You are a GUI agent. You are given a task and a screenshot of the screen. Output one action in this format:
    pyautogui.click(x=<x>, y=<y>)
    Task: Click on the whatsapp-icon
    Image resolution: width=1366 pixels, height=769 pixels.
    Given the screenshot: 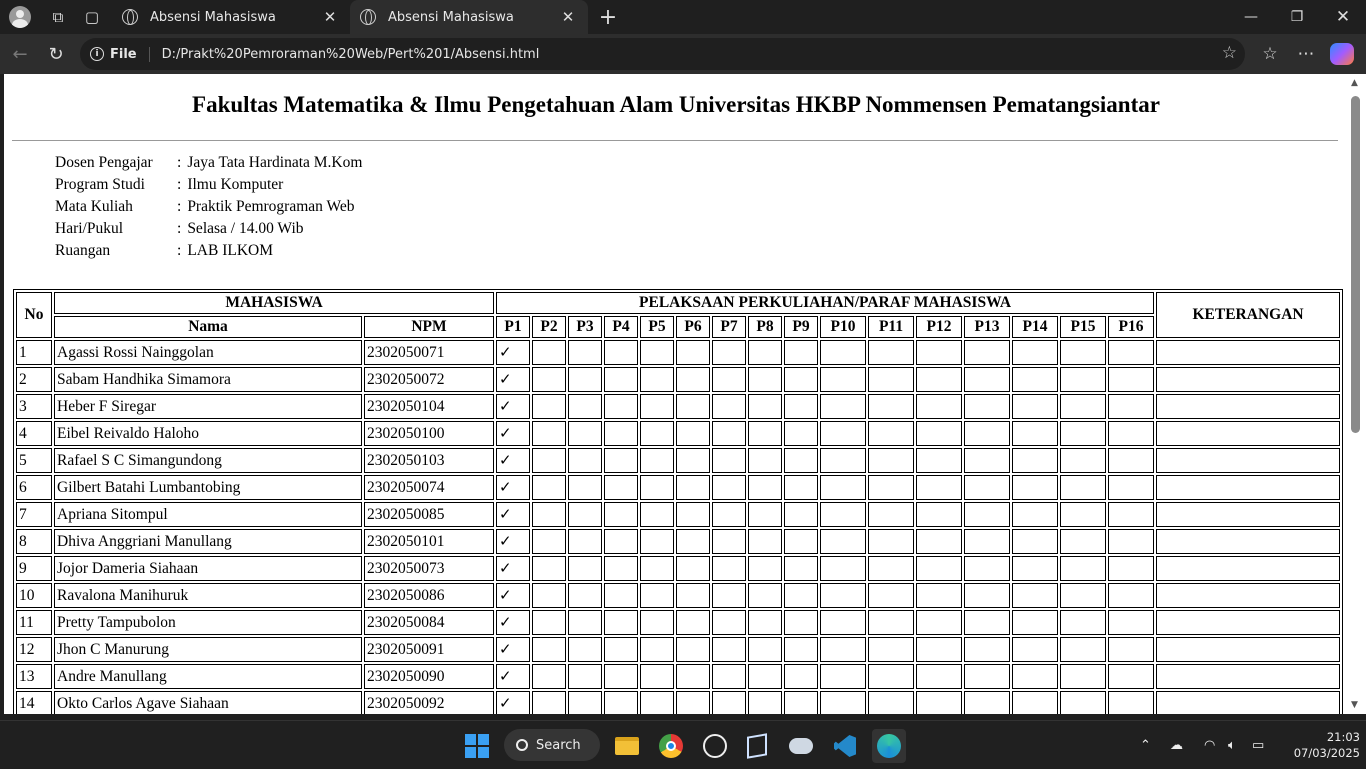 What is the action you would take?
    pyautogui.click(x=715, y=746)
    